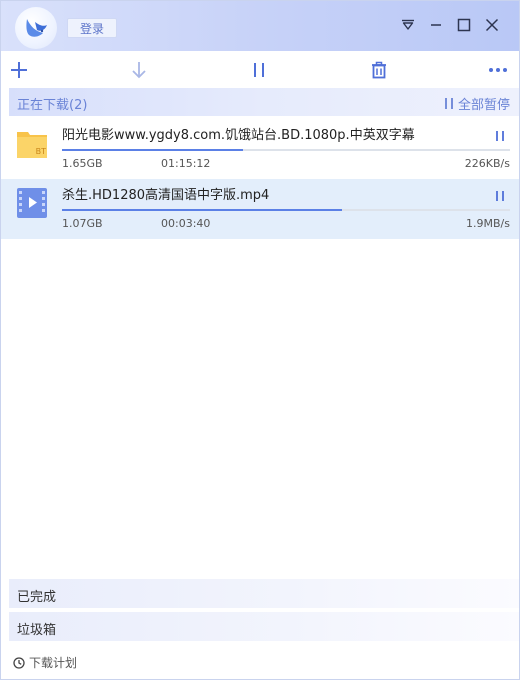  I want to click on maximize-button, so click(464, 25).